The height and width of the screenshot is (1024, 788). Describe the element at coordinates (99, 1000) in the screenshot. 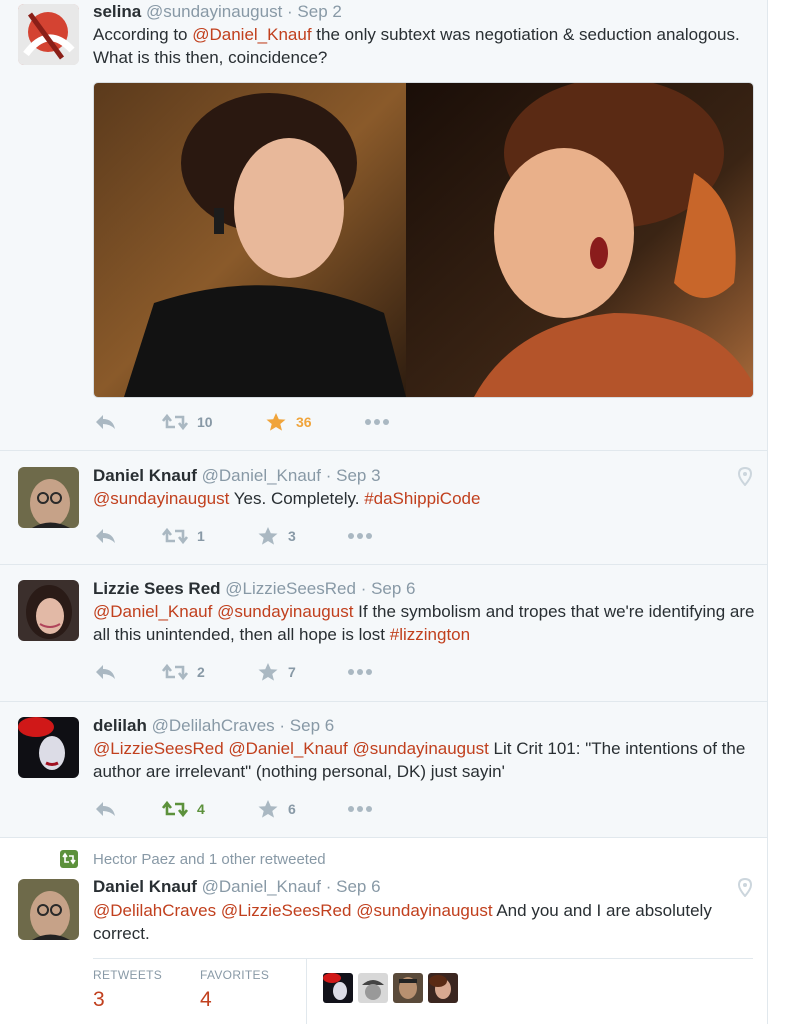

I see `retweets-value: 3` at that location.